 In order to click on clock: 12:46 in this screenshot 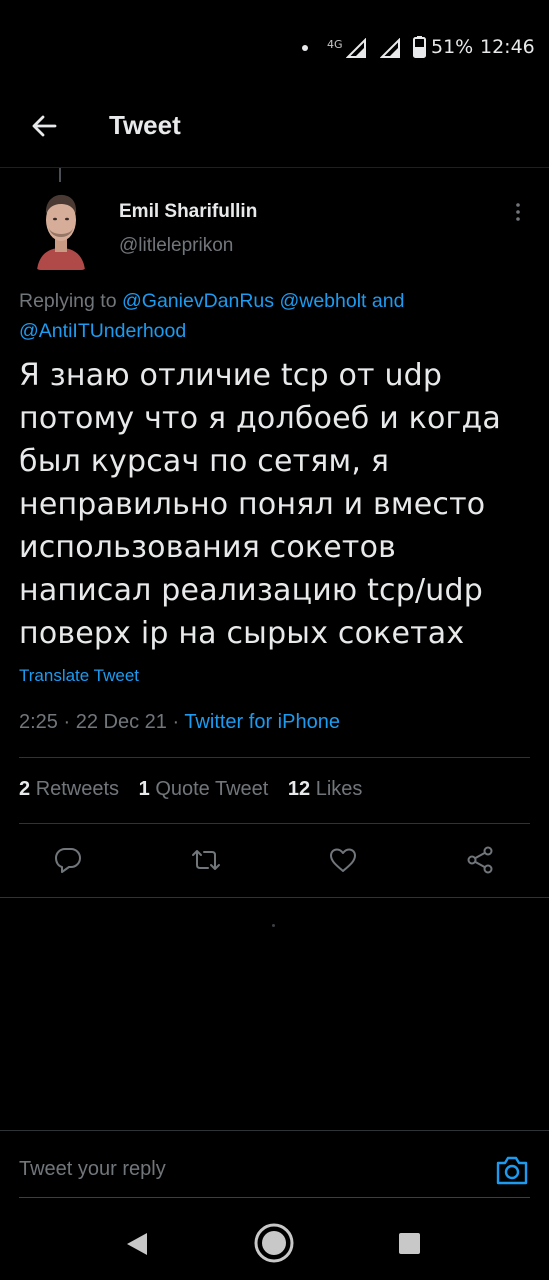, I will do `click(507, 47)`.